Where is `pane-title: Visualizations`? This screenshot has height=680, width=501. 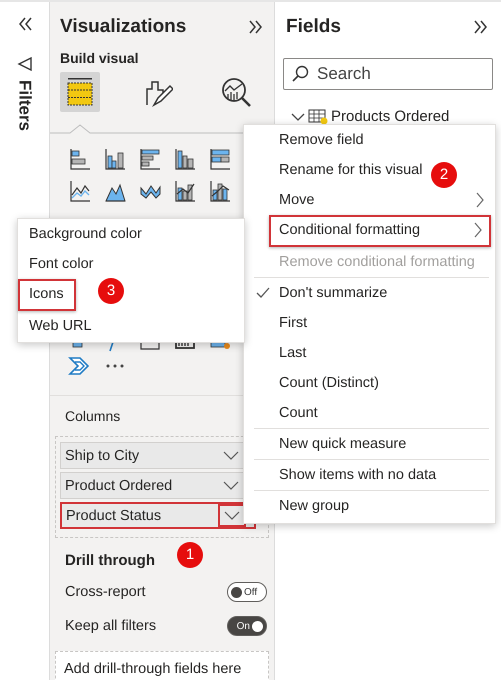
pane-title: Visualizations is located at coordinates (123, 27).